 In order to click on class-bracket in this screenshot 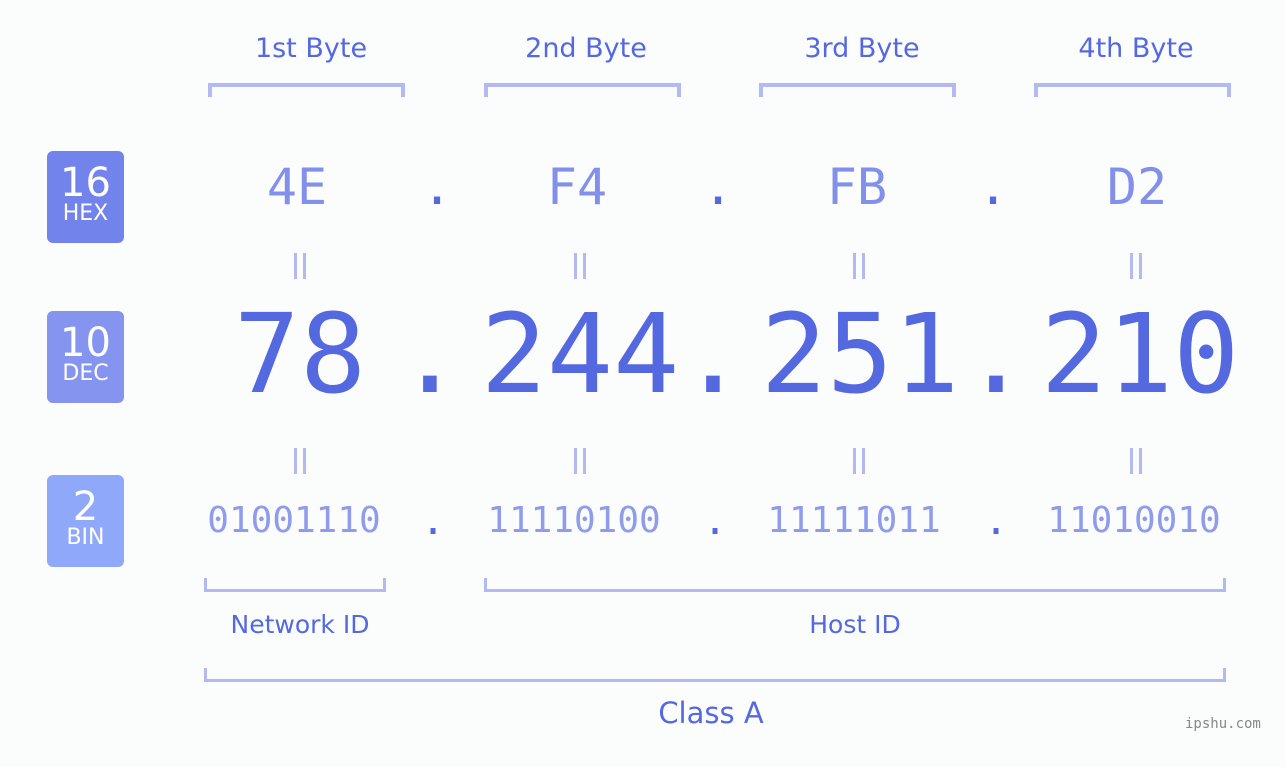, I will do `click(715, 675)`.